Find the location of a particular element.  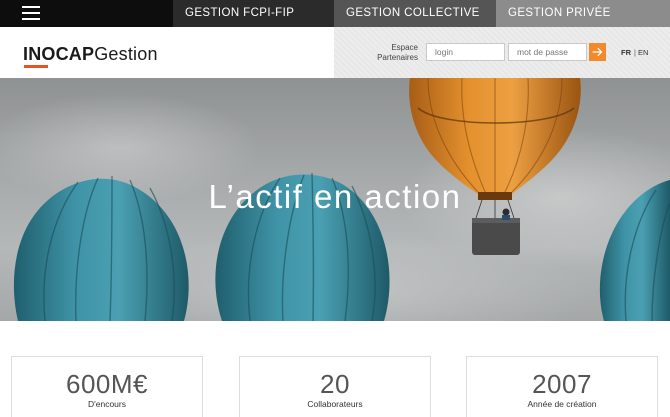

language-fr-link: FR is located at coordinates (626, 52).